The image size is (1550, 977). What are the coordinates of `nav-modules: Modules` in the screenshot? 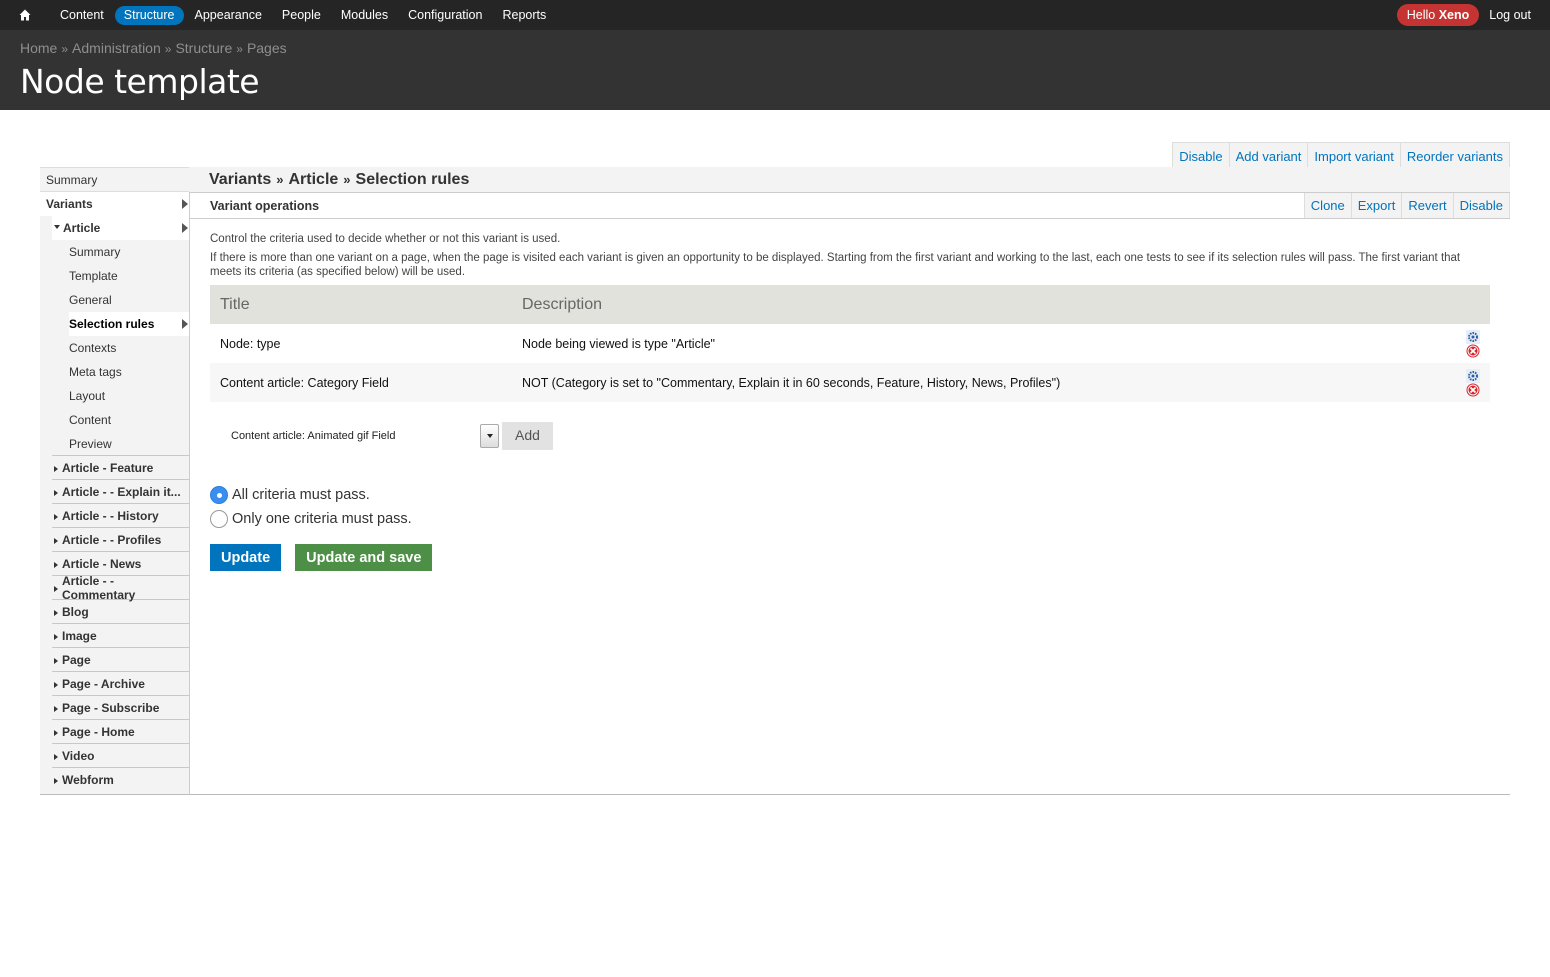 It's located at (364, 15).